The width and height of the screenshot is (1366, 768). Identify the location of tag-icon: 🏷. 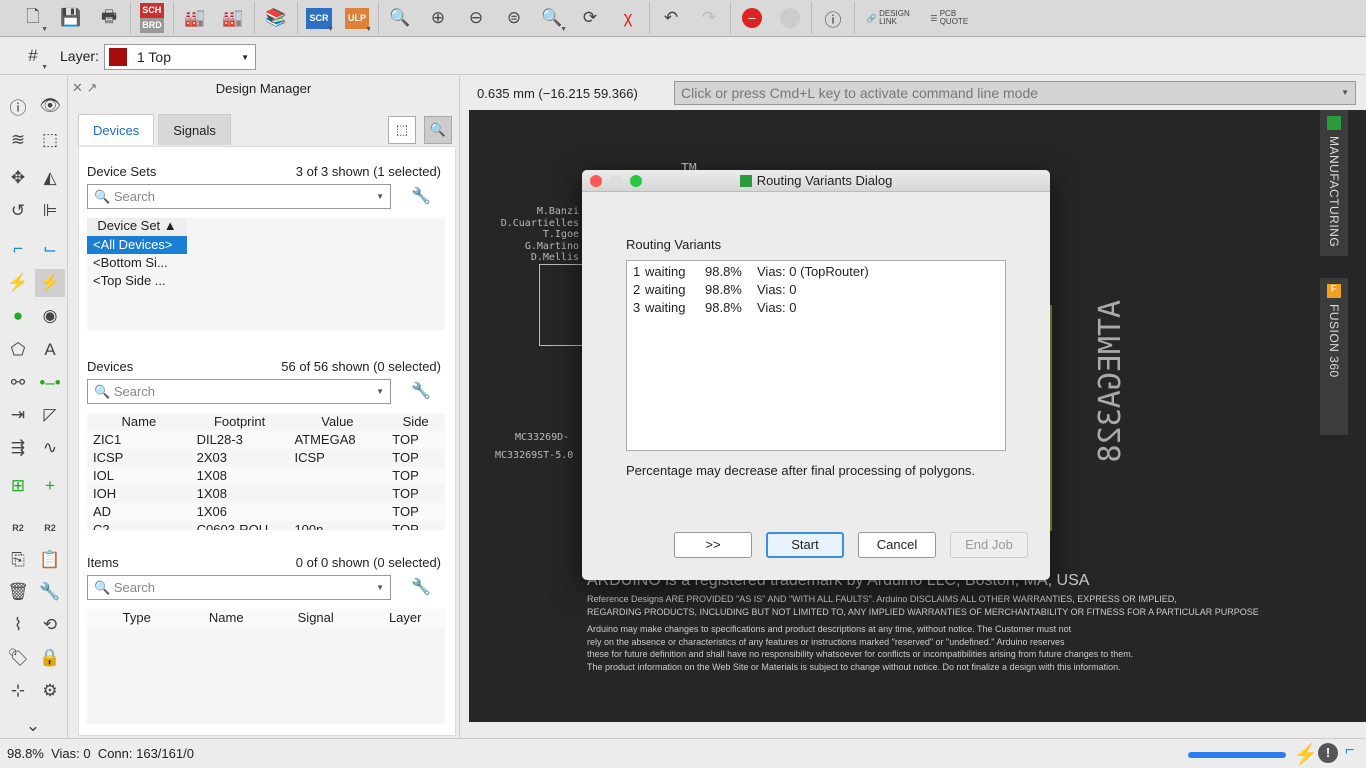
(18, 658).